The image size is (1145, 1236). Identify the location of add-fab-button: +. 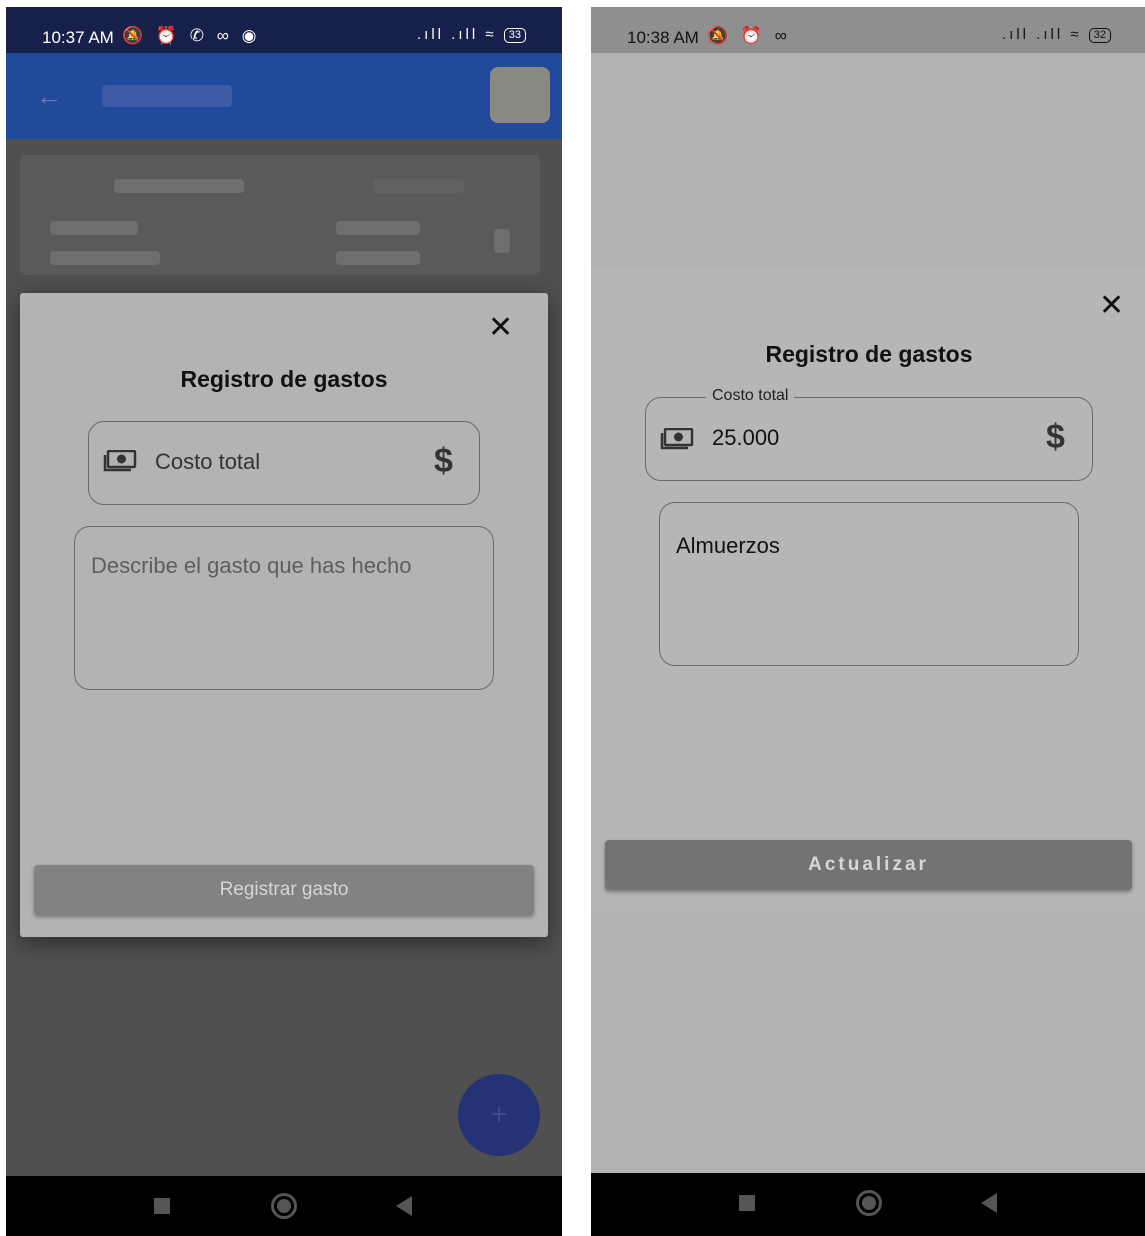
(499, 1115).